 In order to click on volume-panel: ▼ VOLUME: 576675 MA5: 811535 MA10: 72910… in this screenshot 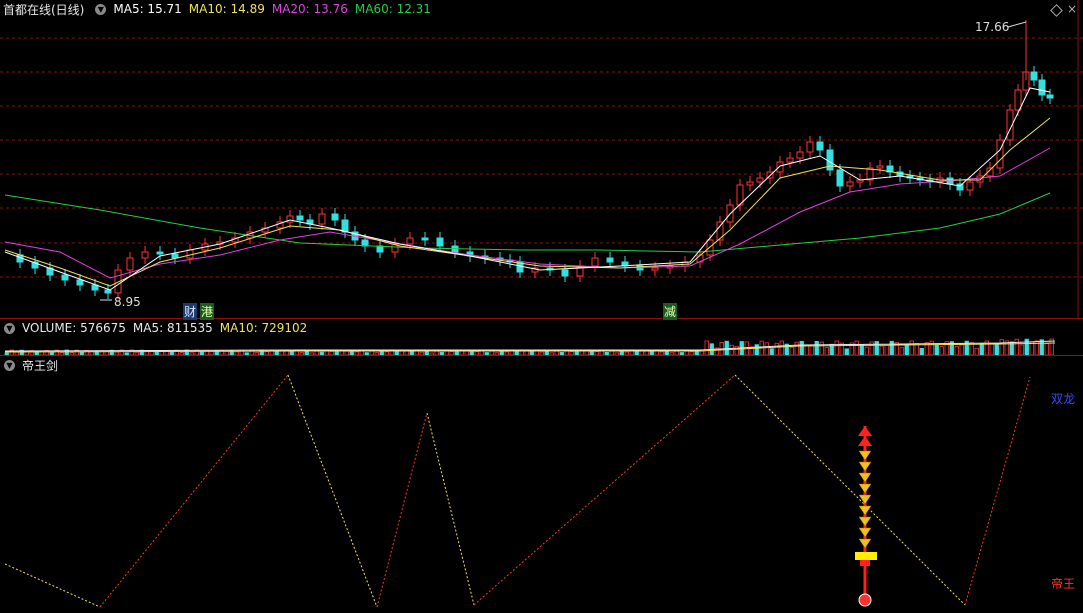, I will do `click(541, 337)`.